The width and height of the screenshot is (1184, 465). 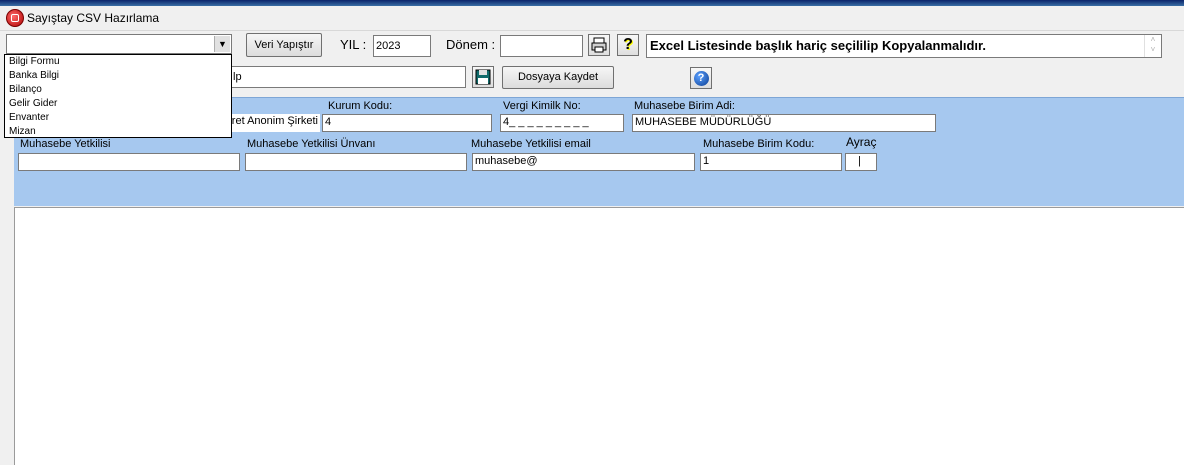 I want to click on dropdown-option: Gelir Gider, so click(x=118, y=104).